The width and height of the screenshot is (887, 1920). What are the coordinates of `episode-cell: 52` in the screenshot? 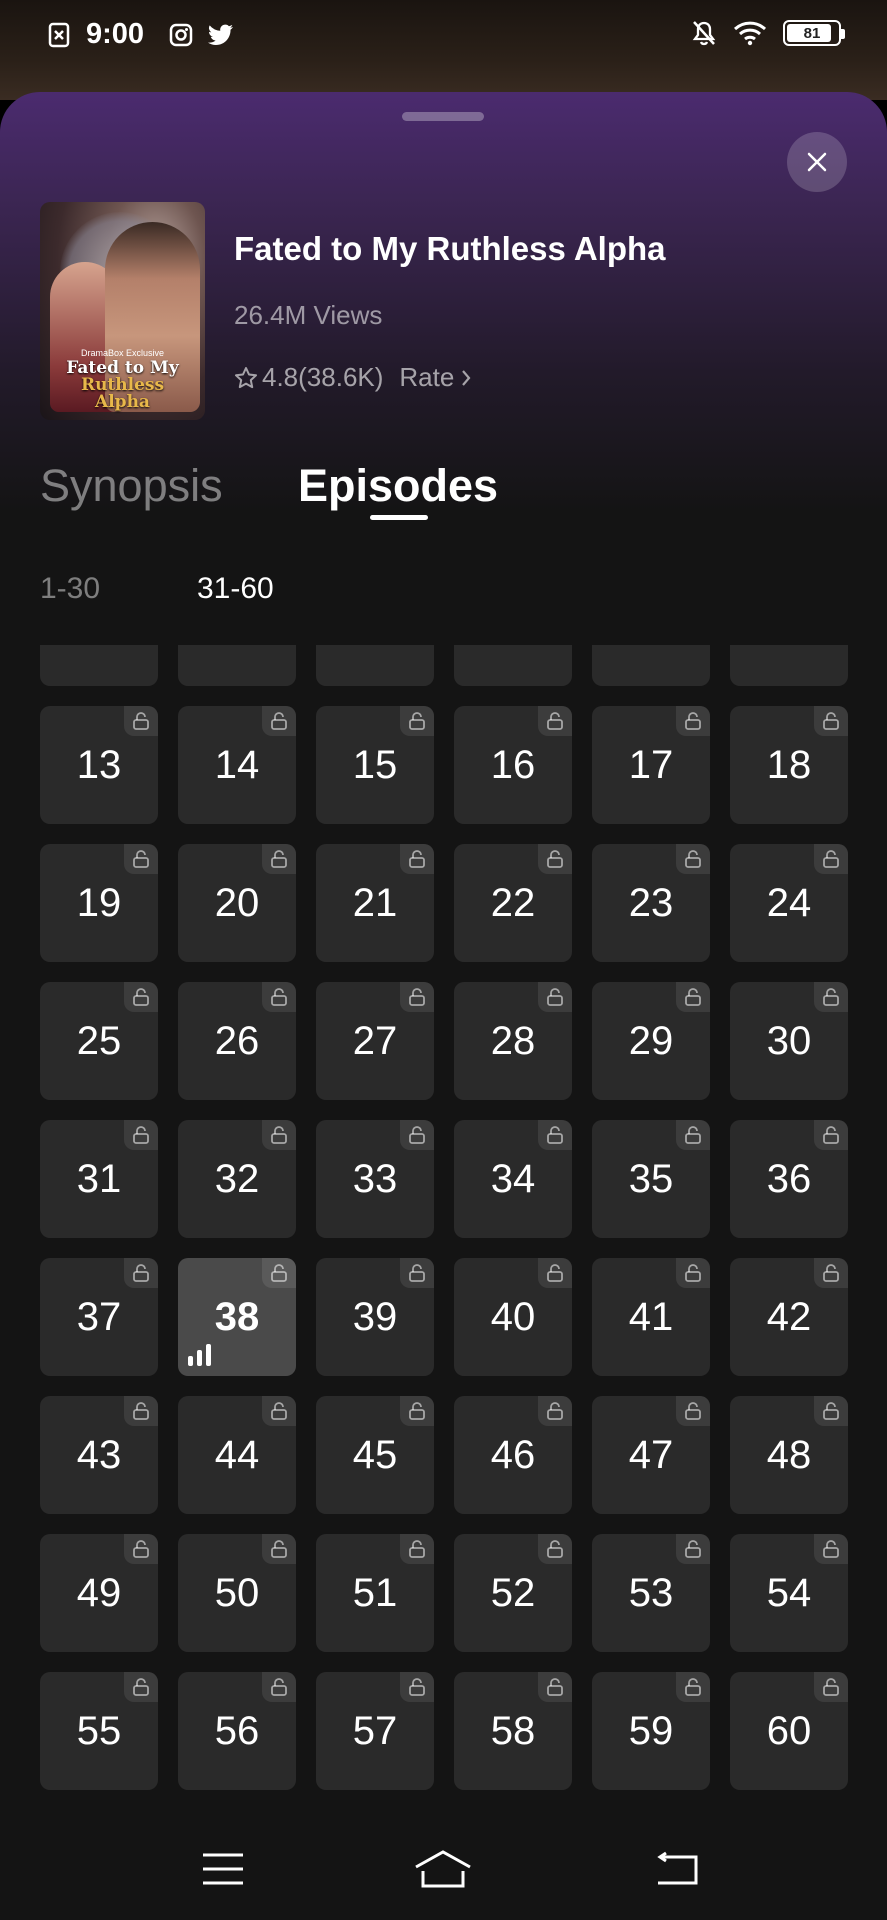 It's located at (513, 1593).